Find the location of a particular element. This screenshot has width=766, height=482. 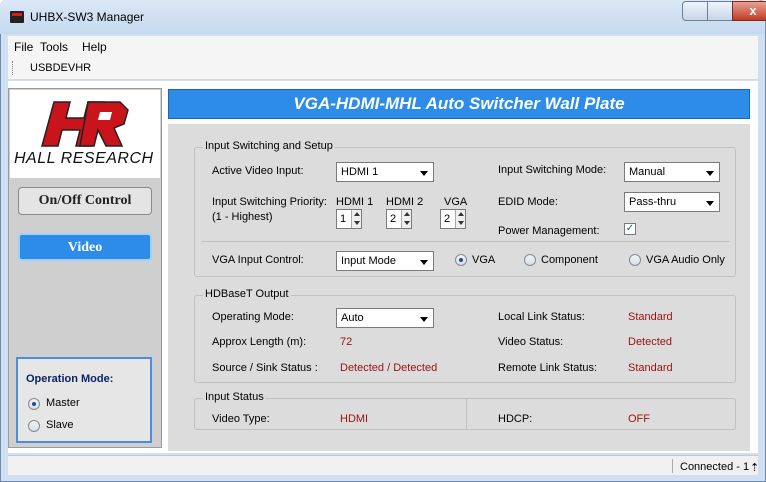

switching-mode-label: Input Switching Mode: is located at coordinates (552, 170).